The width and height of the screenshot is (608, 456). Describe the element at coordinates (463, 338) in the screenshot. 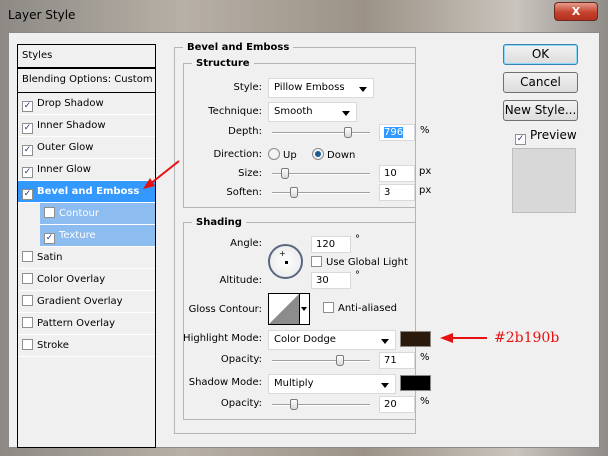

I see `arrow-to-highlight-color-icon` at that location.